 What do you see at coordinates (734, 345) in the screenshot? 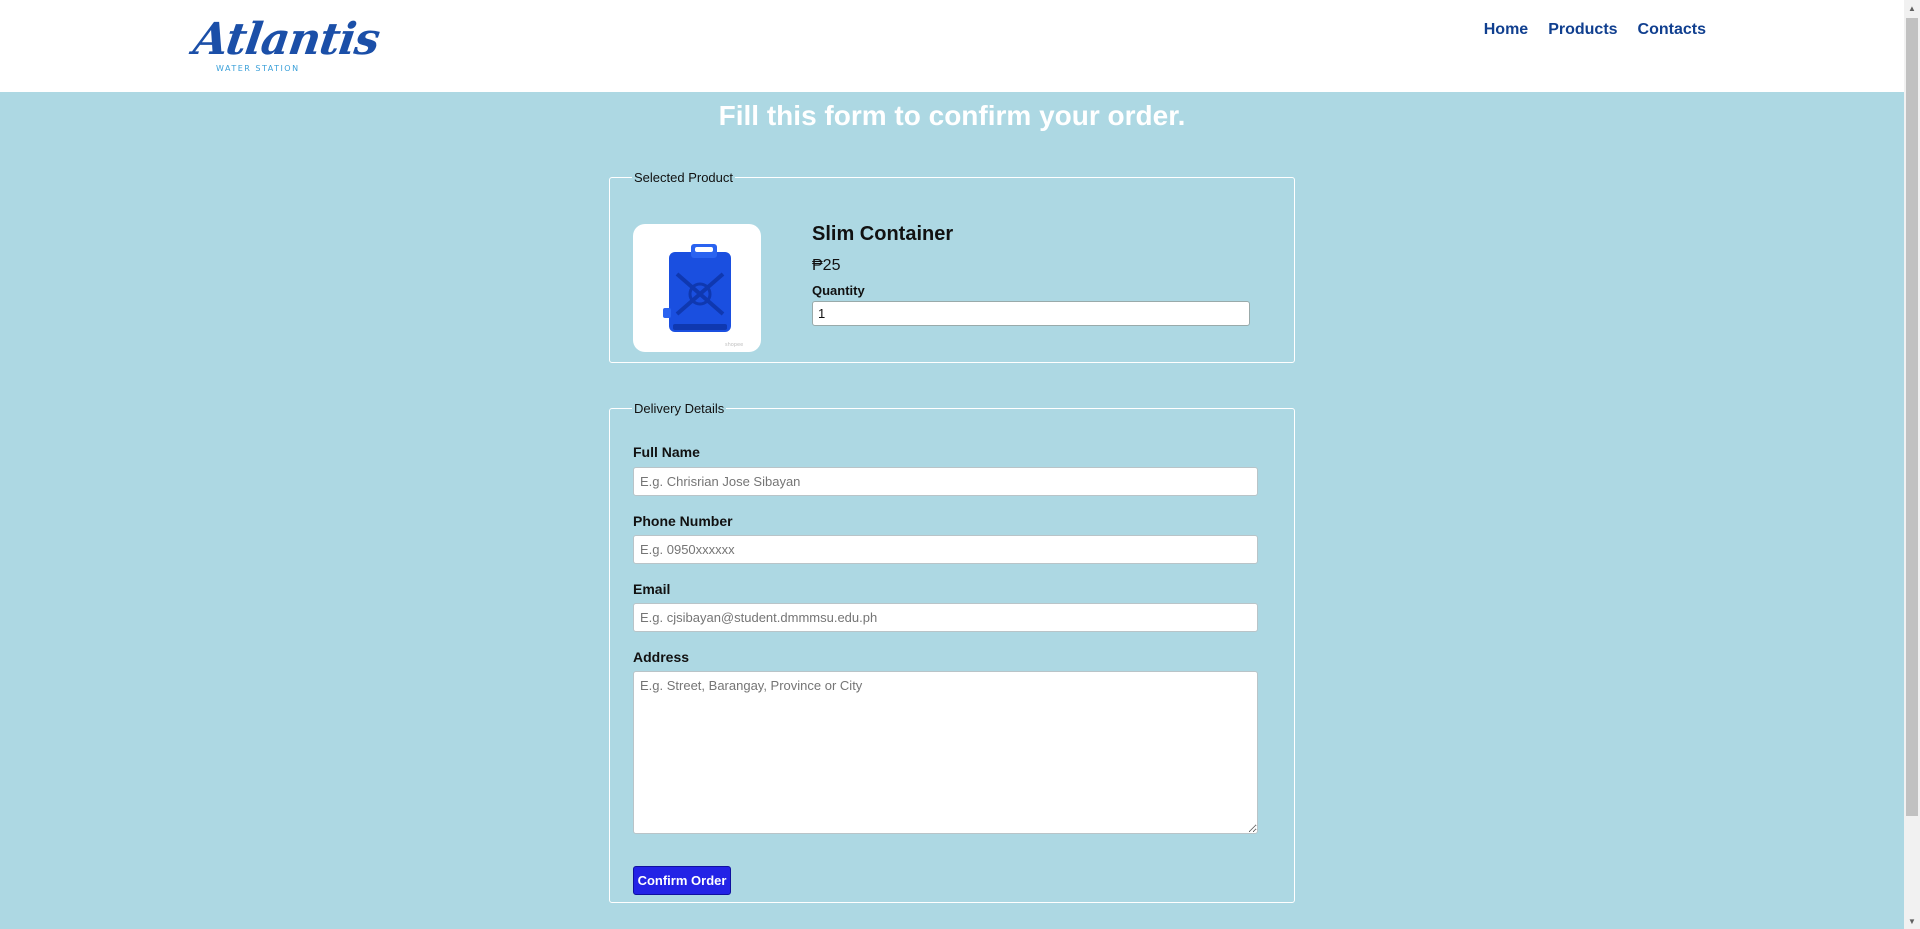
I see `svg-text: shopee` at bounding box center [734, 345].